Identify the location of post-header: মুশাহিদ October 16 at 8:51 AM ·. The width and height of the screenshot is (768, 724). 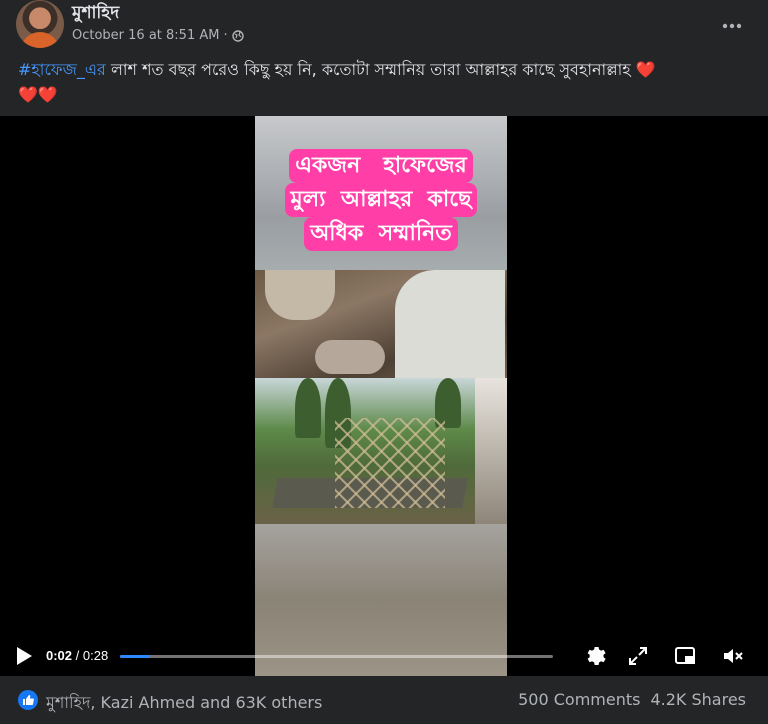
(384, 26).